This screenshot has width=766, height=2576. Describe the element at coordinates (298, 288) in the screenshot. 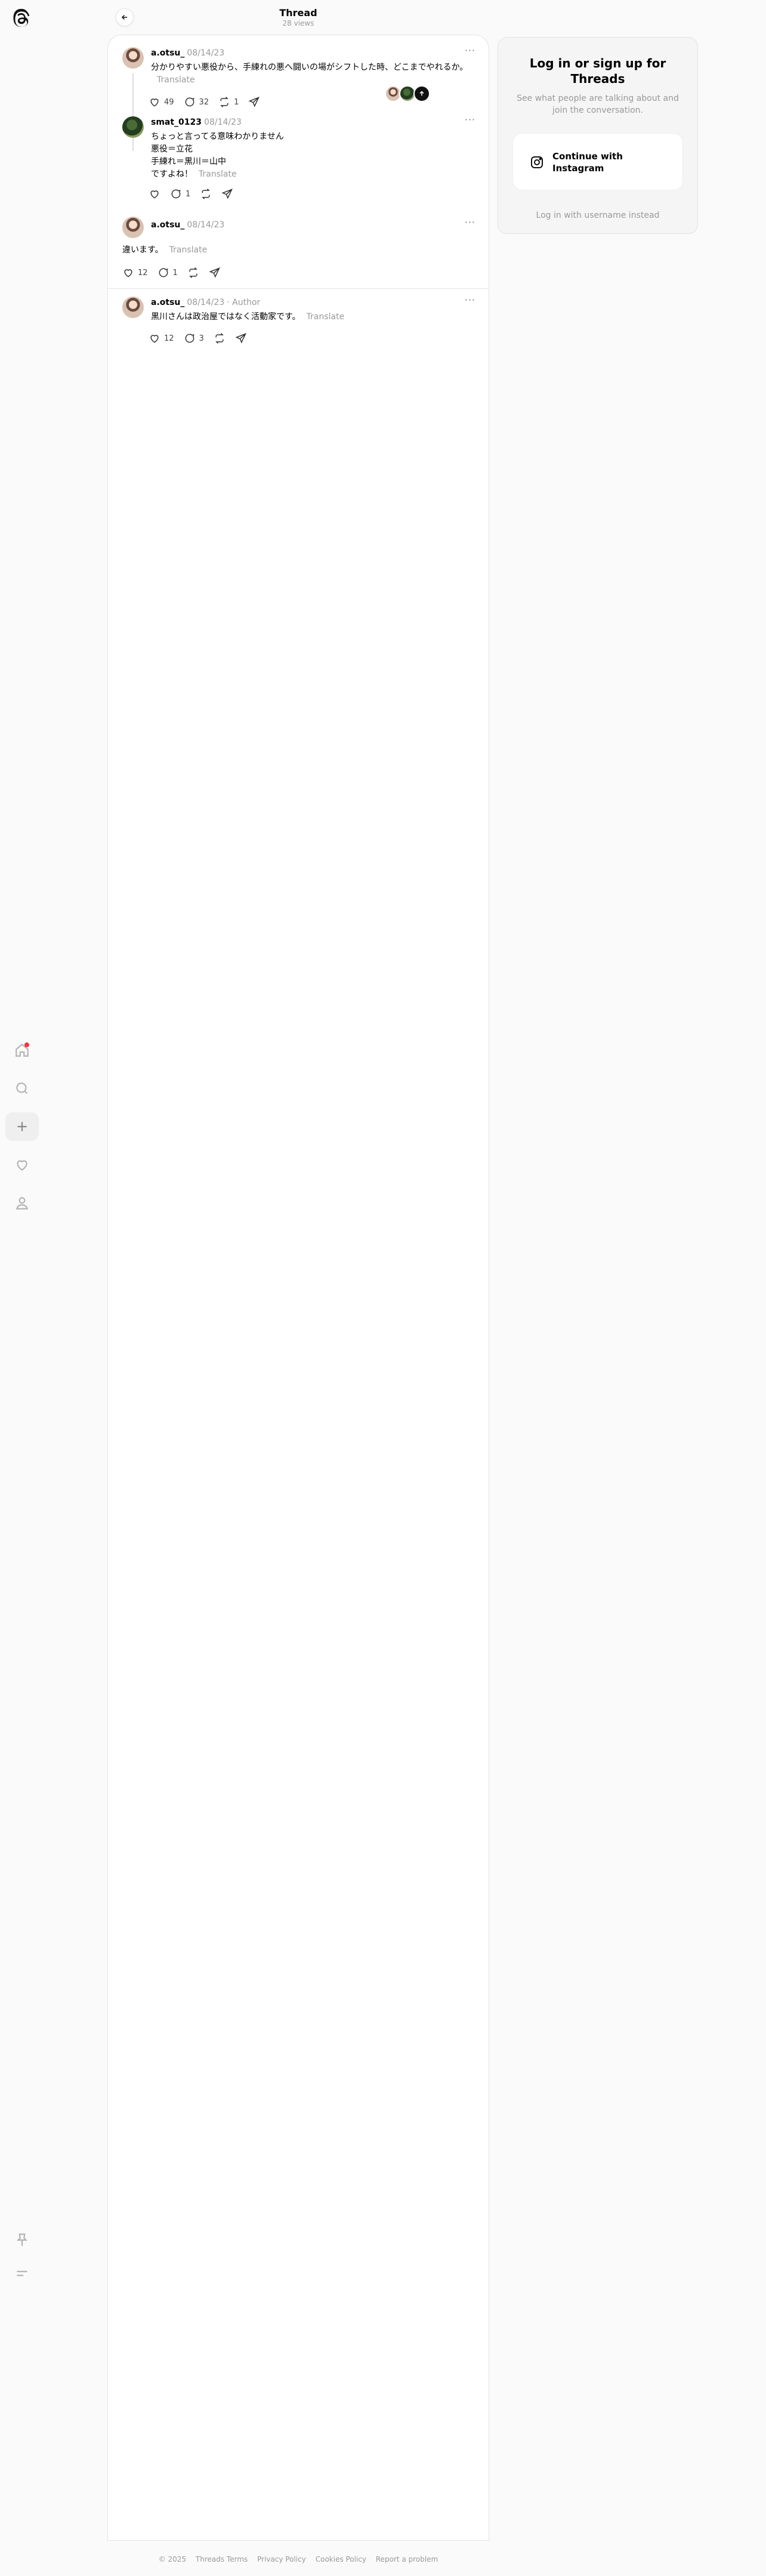

I see `thread-divider` at that location.